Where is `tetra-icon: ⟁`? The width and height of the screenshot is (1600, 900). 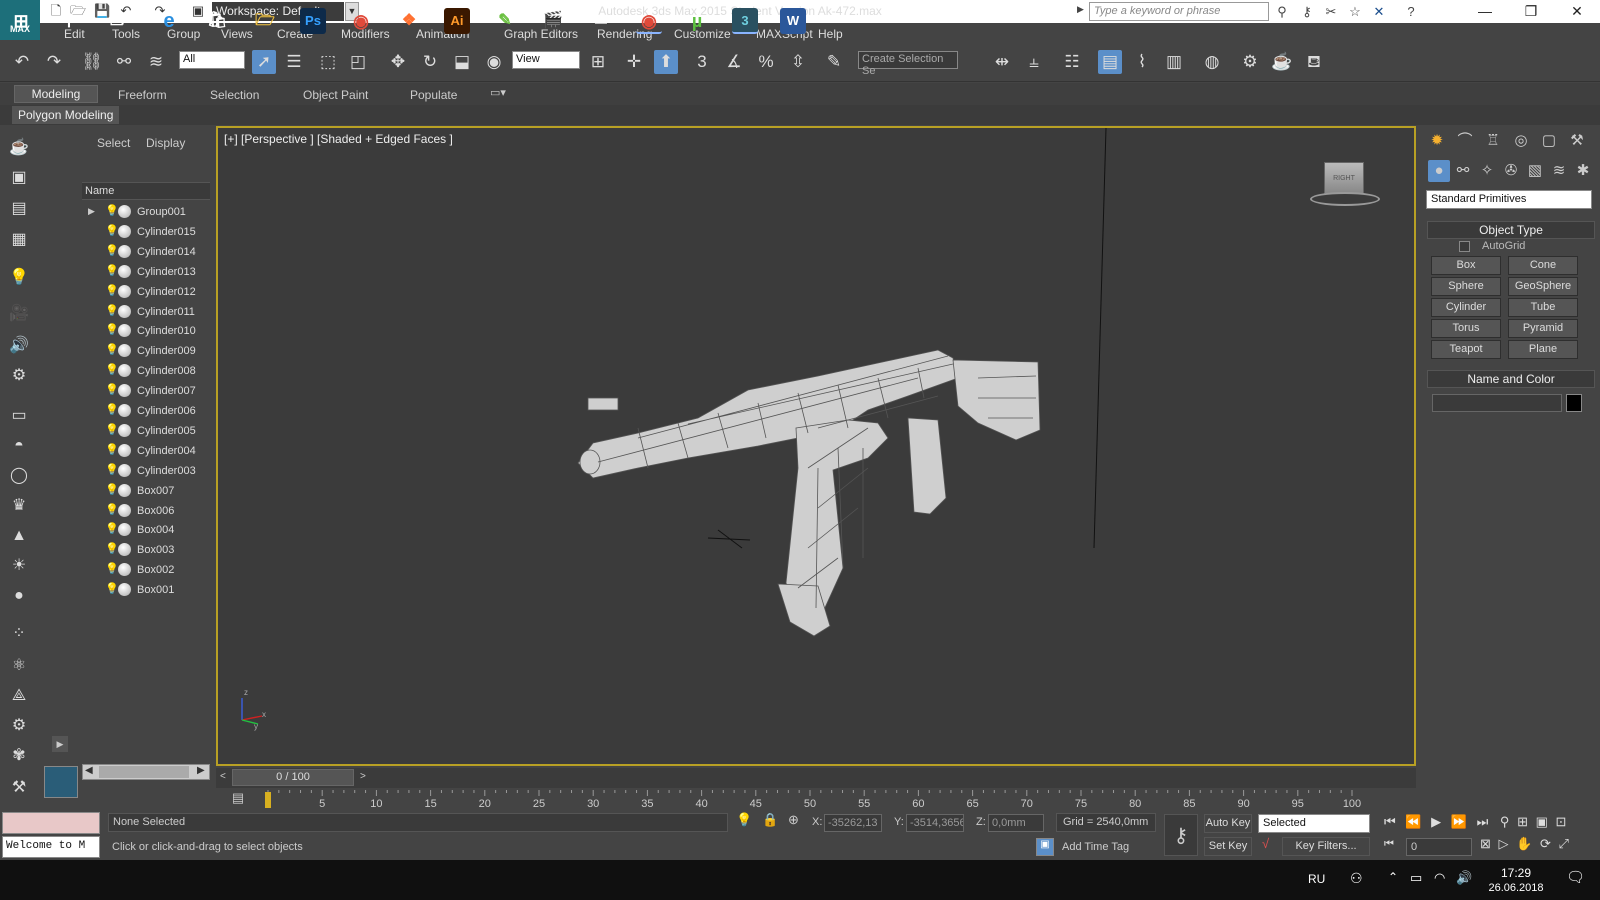 tetra-icon: ⟁ is located at coordinates (19, 696).